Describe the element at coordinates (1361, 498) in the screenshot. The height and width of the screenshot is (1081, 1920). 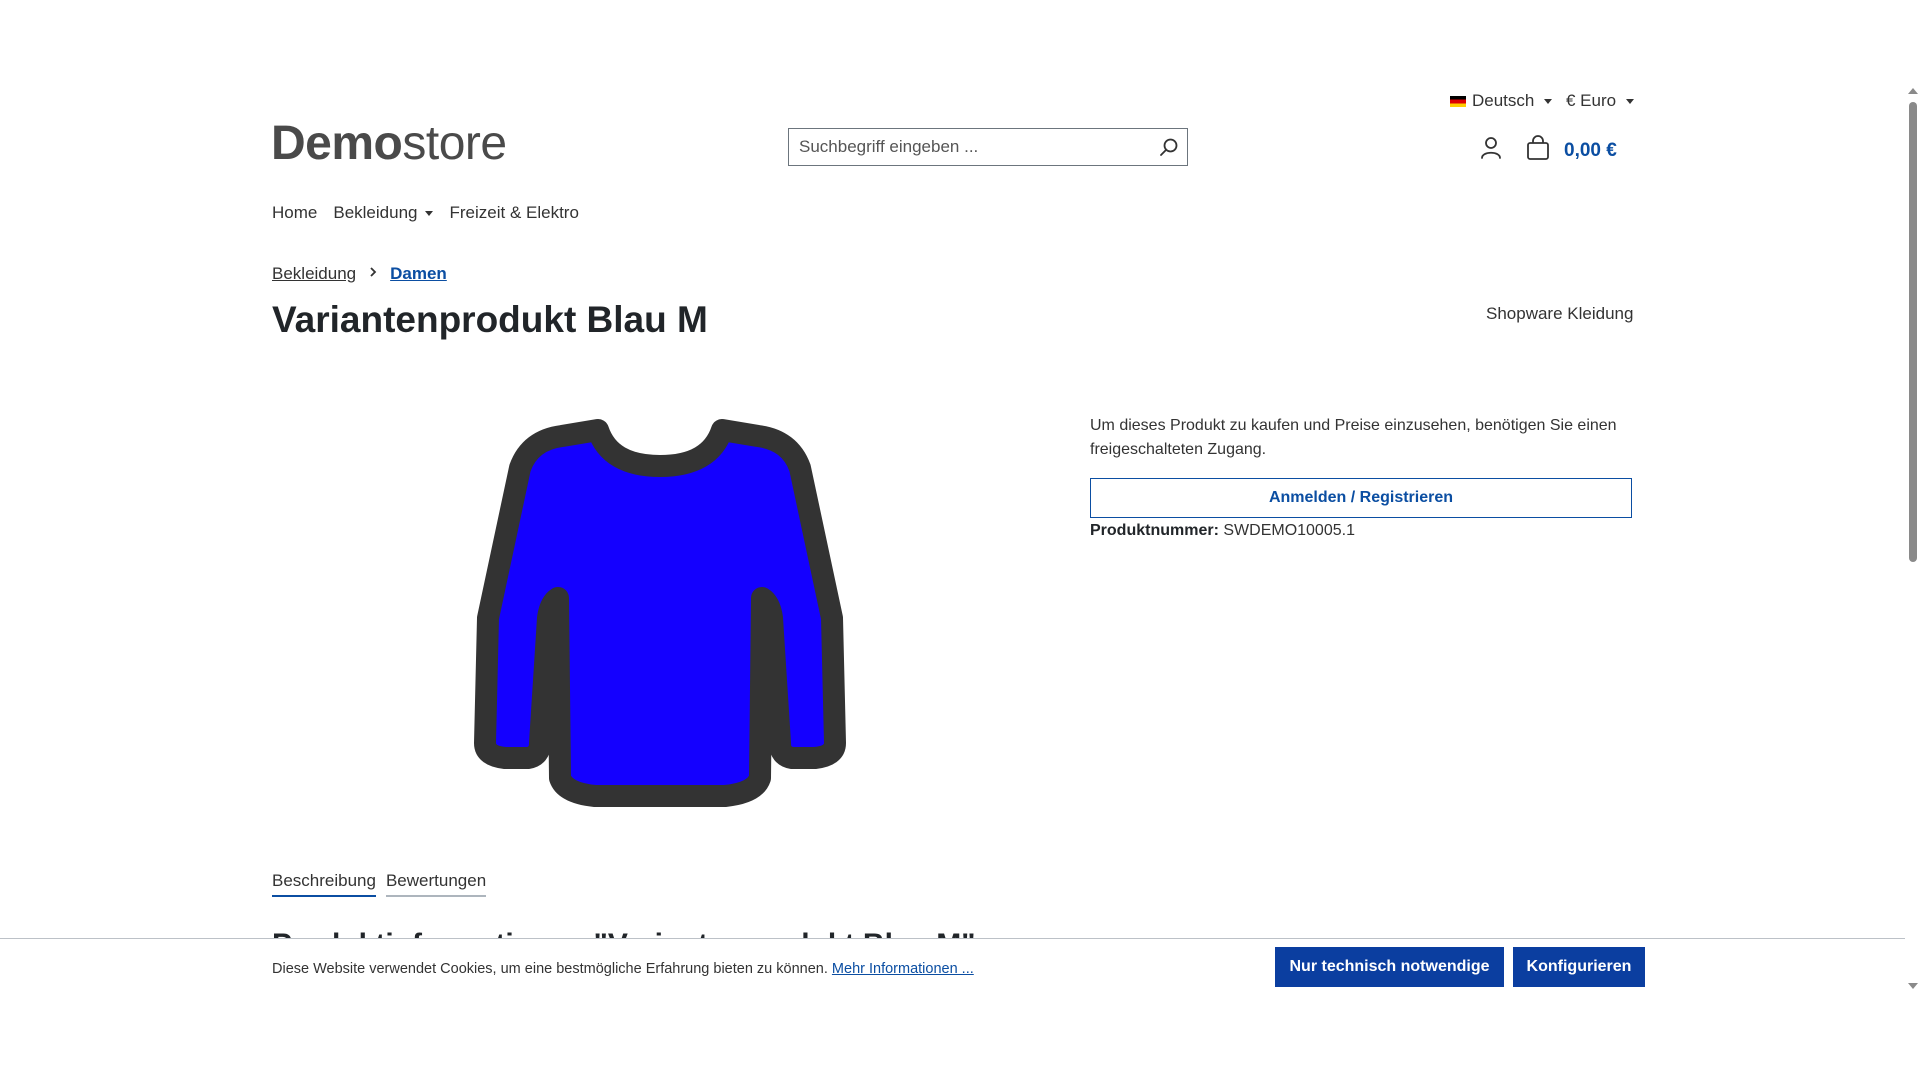
I see `login-register-button: Anmelden / Registrieren` at that location.